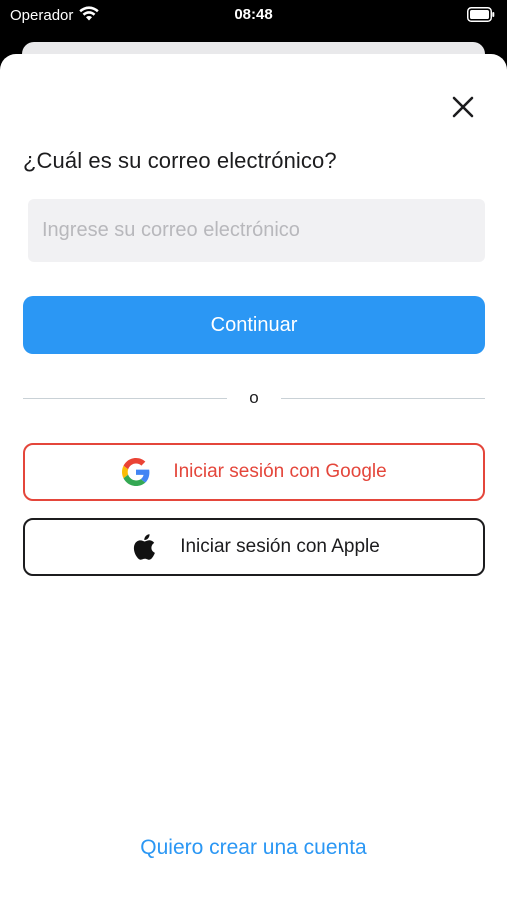  I want to click on divider-line-right, so click(383, 398).